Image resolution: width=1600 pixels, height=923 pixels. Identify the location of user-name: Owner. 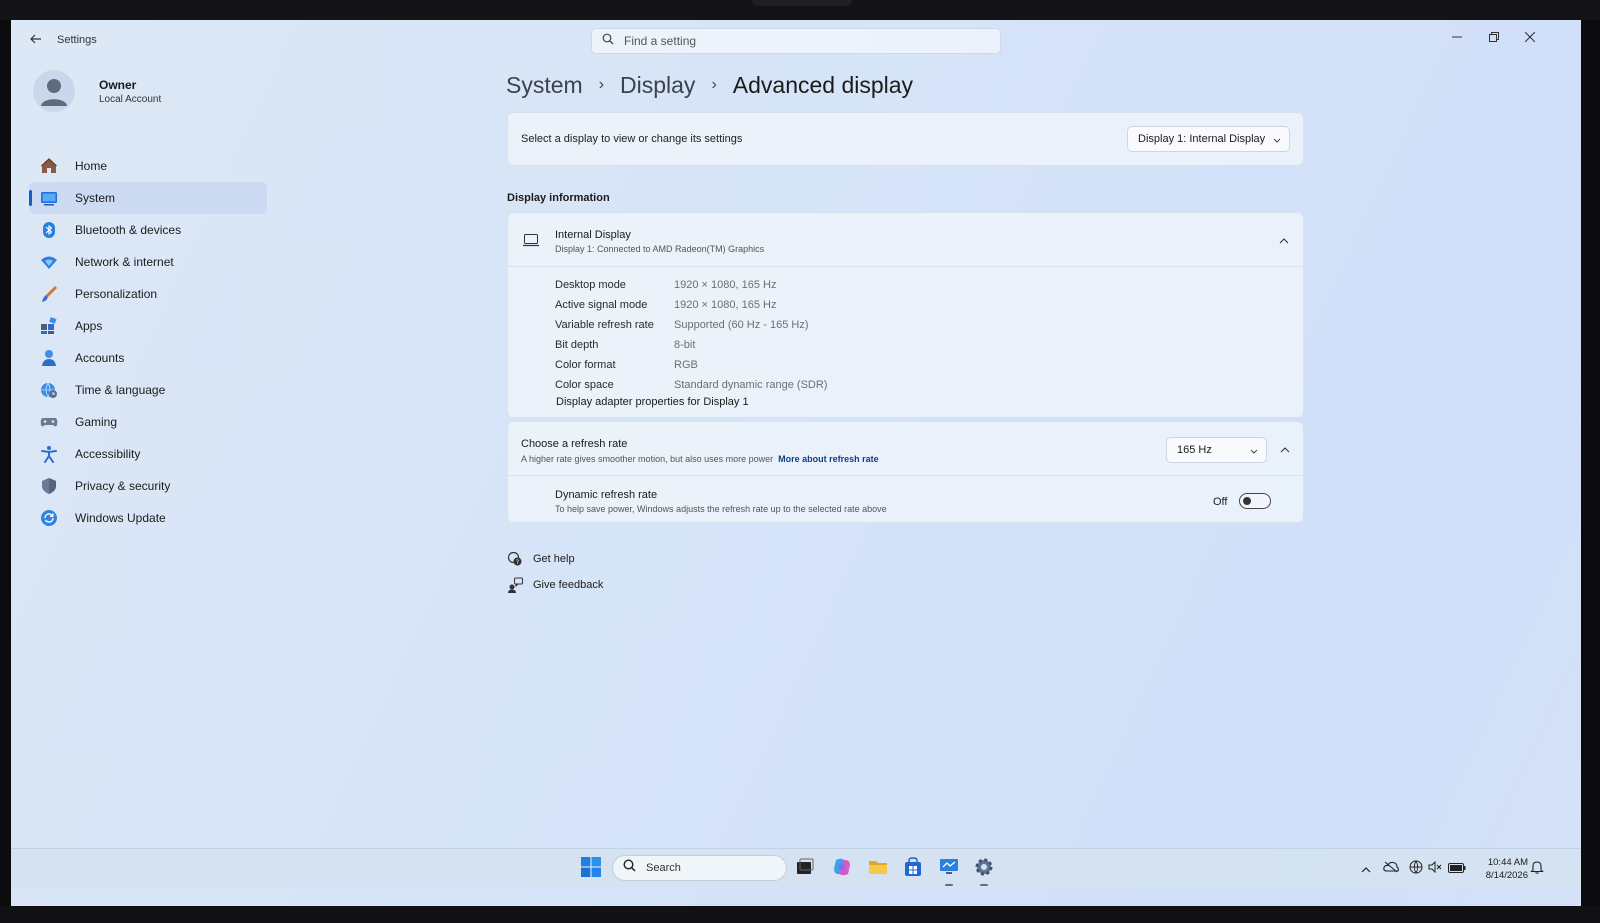
(118, 85).